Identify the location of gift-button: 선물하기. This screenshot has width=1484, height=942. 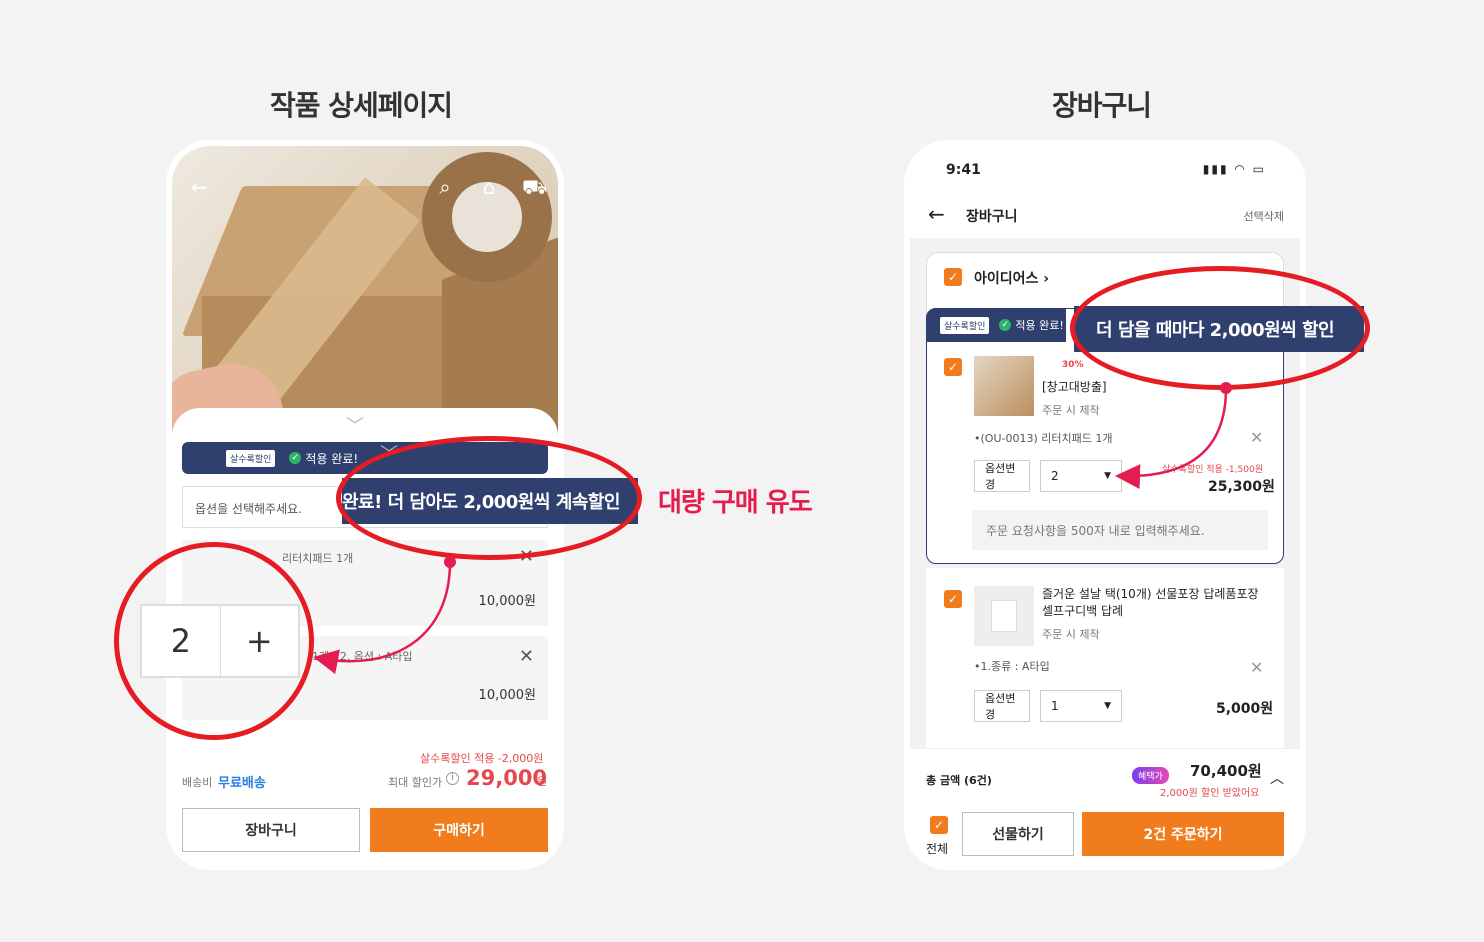
(1018, 834).